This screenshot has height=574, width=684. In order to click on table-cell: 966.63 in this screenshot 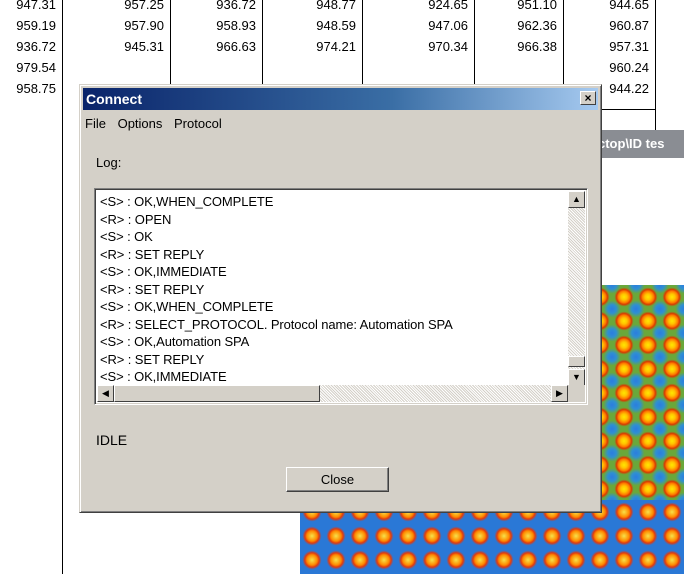, I will do `click(236, 46)`.